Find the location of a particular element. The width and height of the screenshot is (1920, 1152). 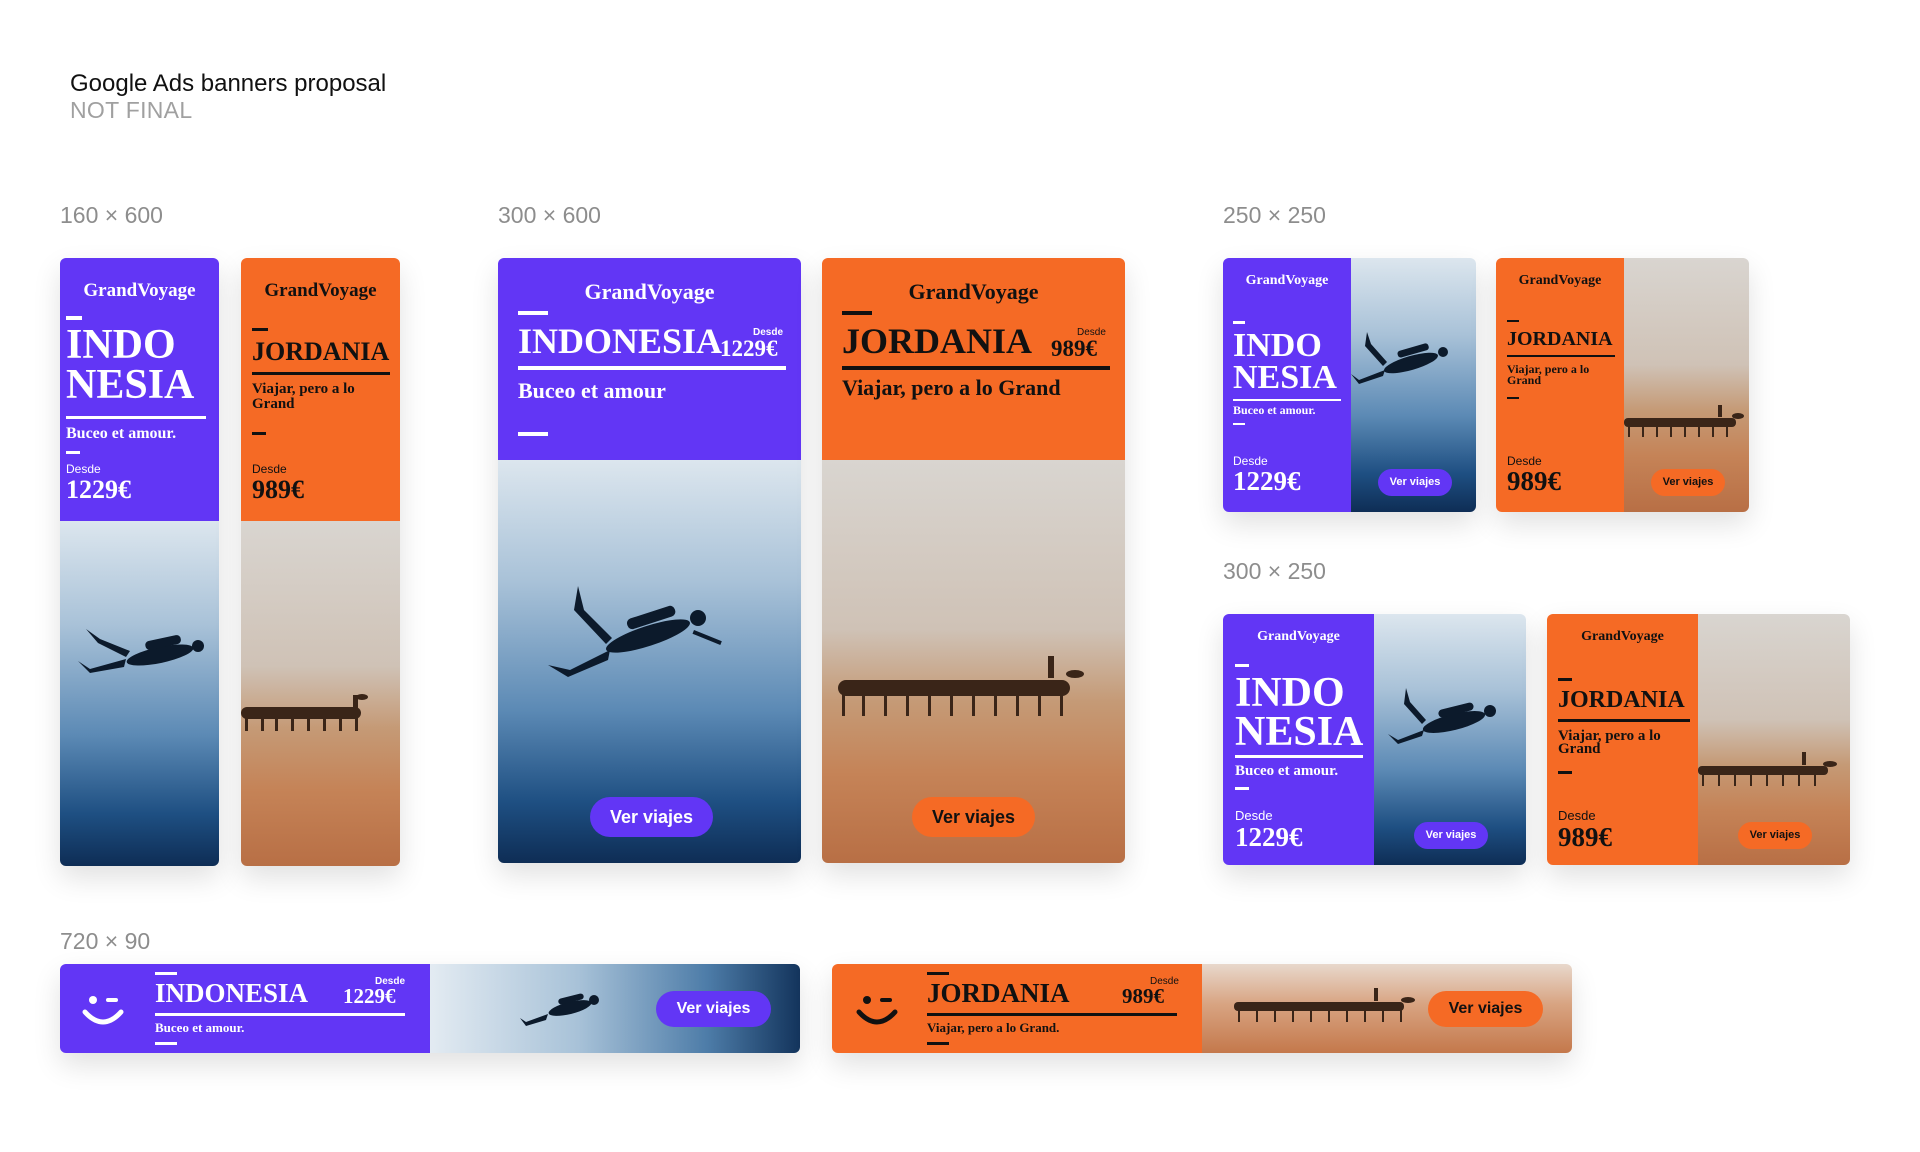

size-label-720x90: 720 × 90 is located at coordinates (105, 941).